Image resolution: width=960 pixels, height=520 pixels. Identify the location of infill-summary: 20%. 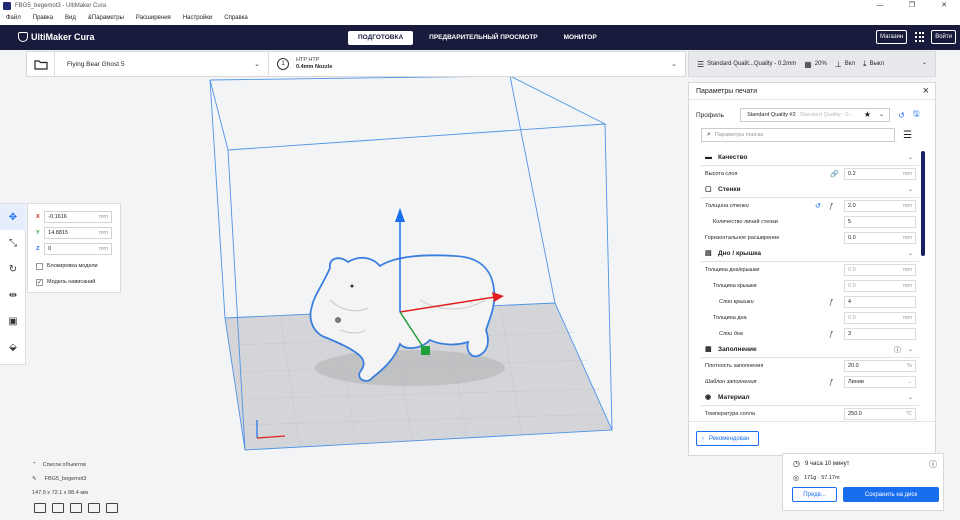
(820, 64).